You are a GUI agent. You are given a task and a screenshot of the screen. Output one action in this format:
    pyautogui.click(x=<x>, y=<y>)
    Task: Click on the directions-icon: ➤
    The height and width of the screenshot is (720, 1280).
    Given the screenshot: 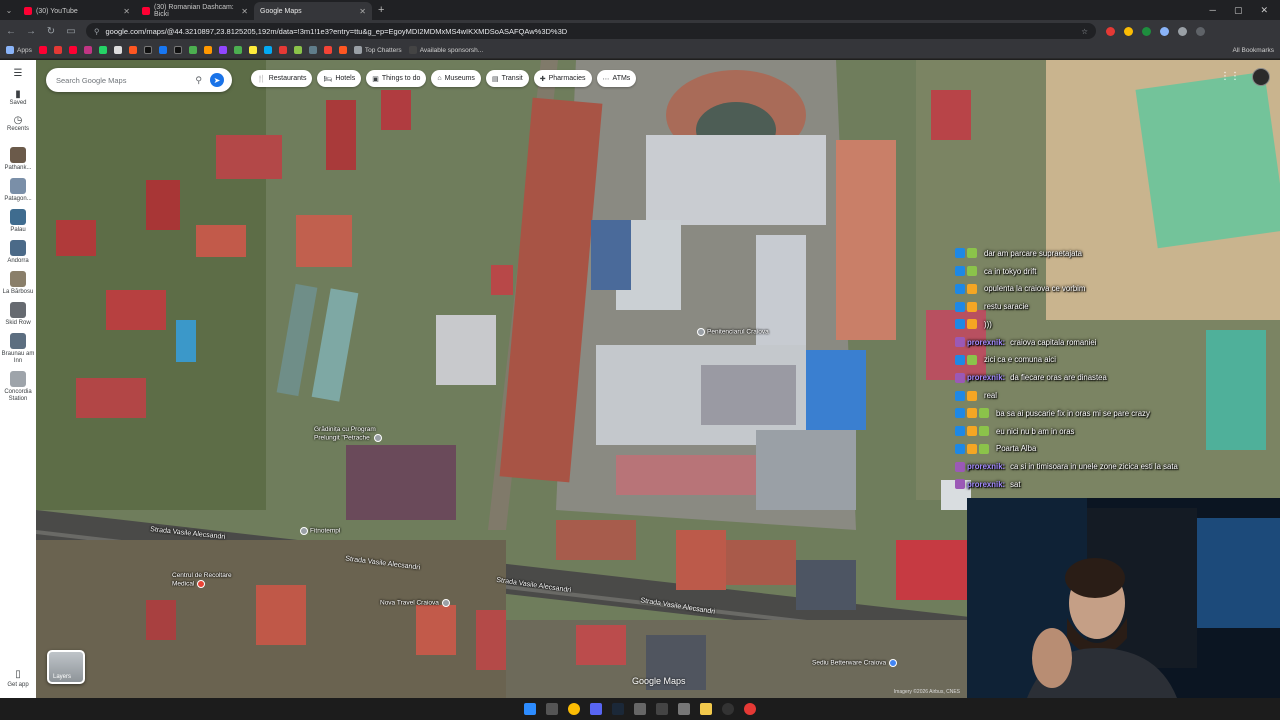 What is the action you would take?
    pyautogui.click(x=217, y=80)
    